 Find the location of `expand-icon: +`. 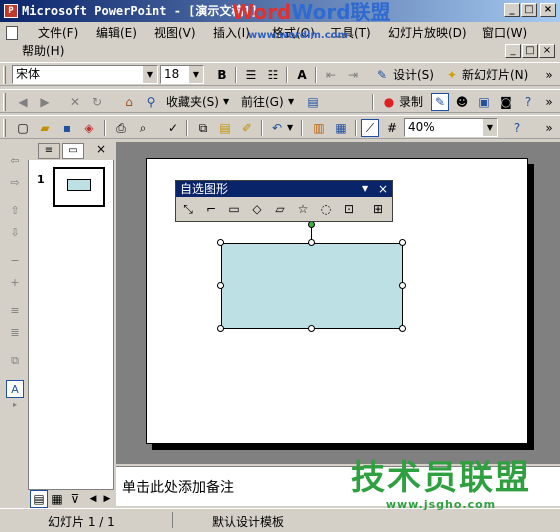

expand-icon: + is located at coordinates (15, 283).